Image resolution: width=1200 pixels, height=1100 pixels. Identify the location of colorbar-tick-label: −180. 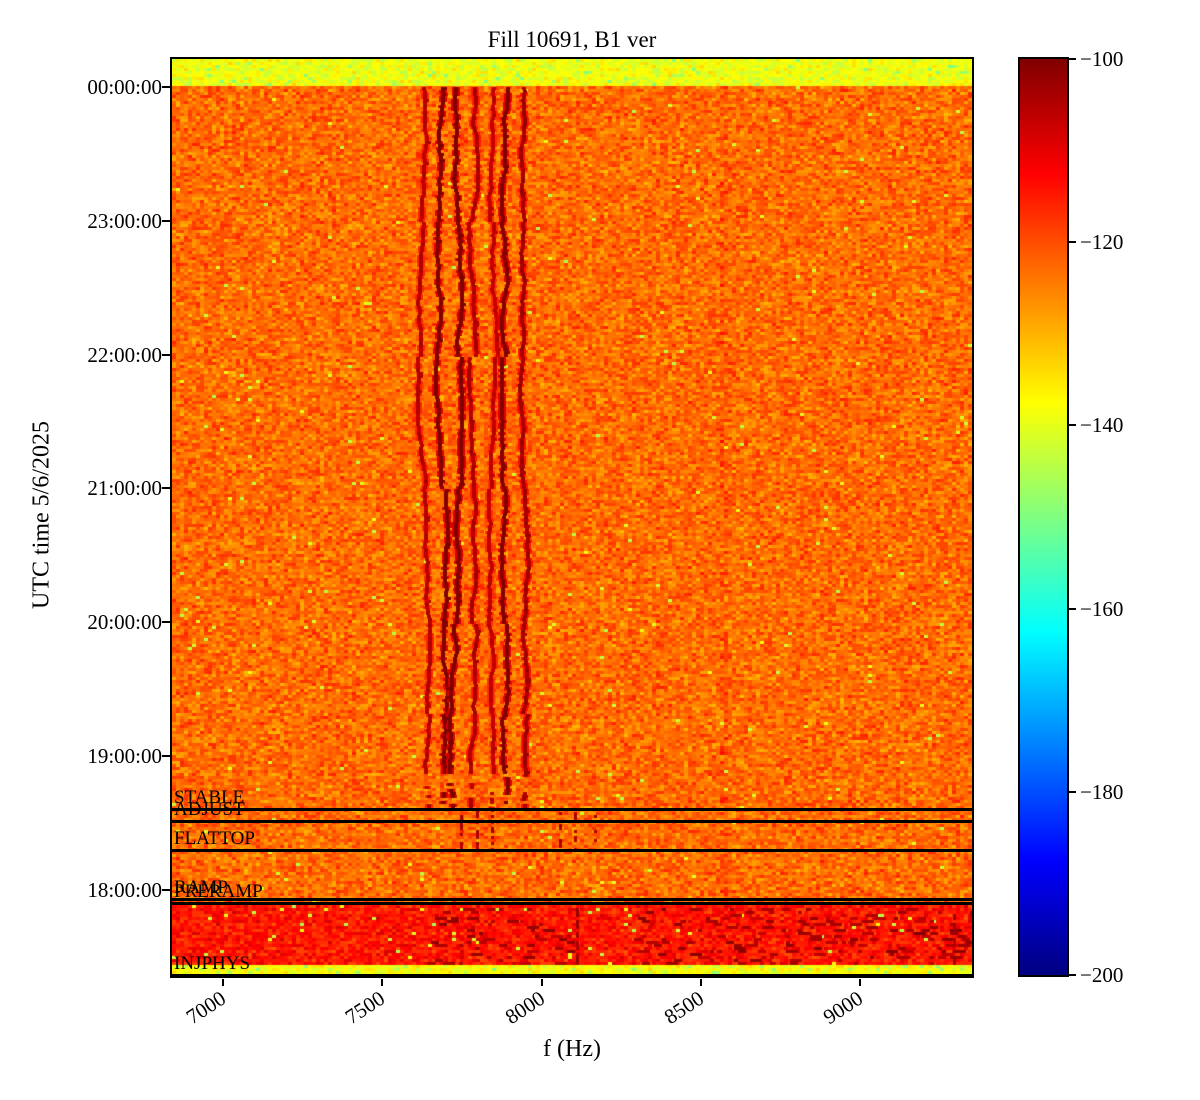
(1102, 792).